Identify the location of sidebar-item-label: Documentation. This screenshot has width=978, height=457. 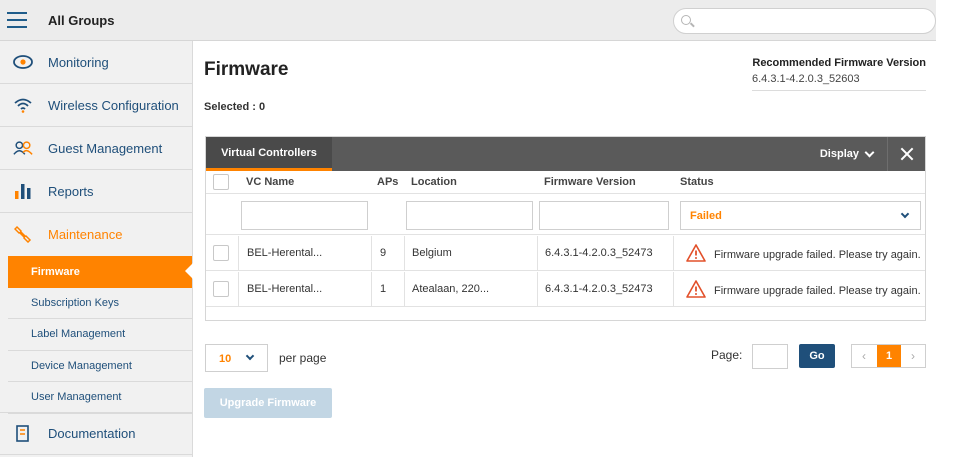
(92, 433).